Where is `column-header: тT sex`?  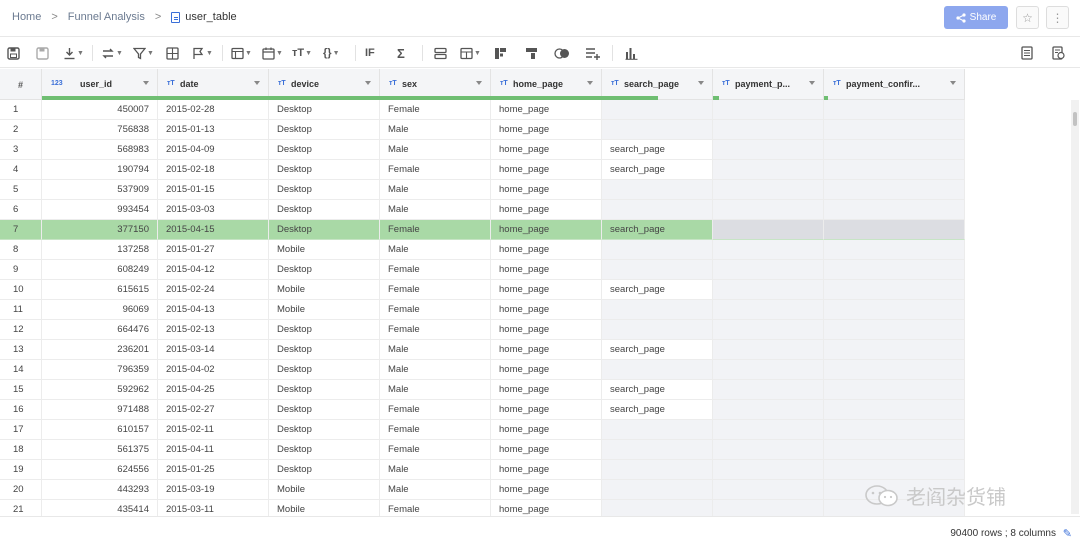 column-header: тT sex is located at coordinates (435, 84).